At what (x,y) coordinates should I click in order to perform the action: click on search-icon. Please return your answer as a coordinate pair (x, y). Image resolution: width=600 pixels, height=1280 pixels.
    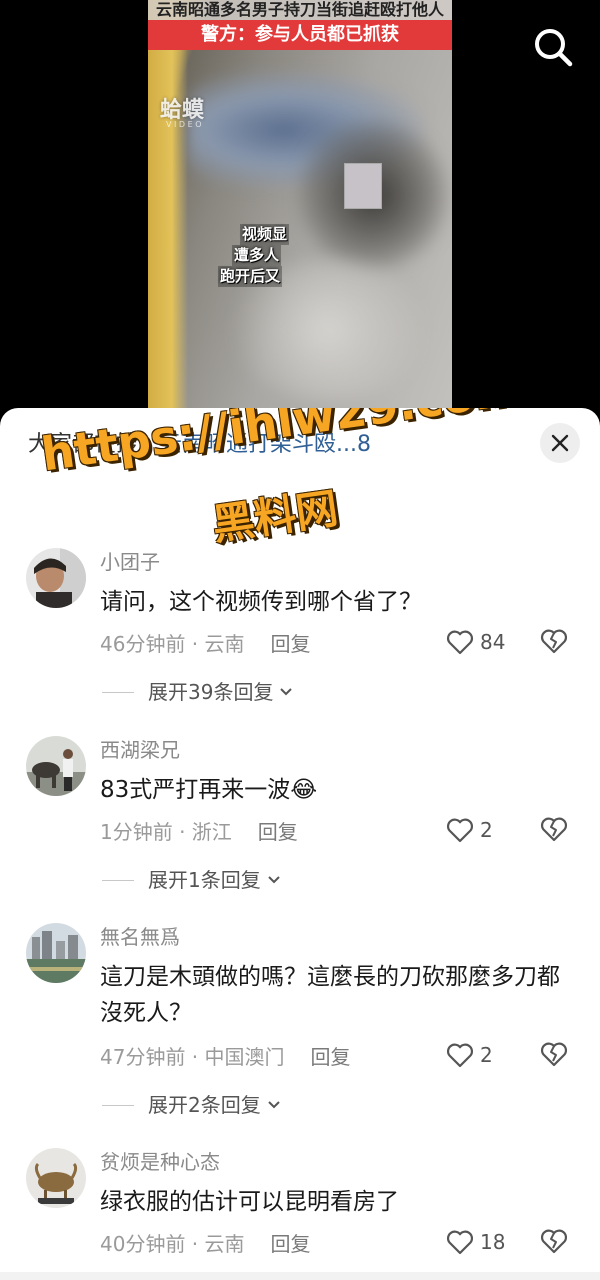
    Looking at the image, I should click on (554, 48).